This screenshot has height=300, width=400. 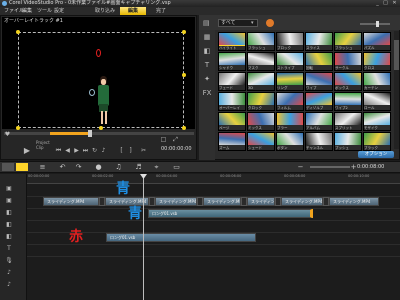 I want to click on add-icon, so click(x=270, y=23).